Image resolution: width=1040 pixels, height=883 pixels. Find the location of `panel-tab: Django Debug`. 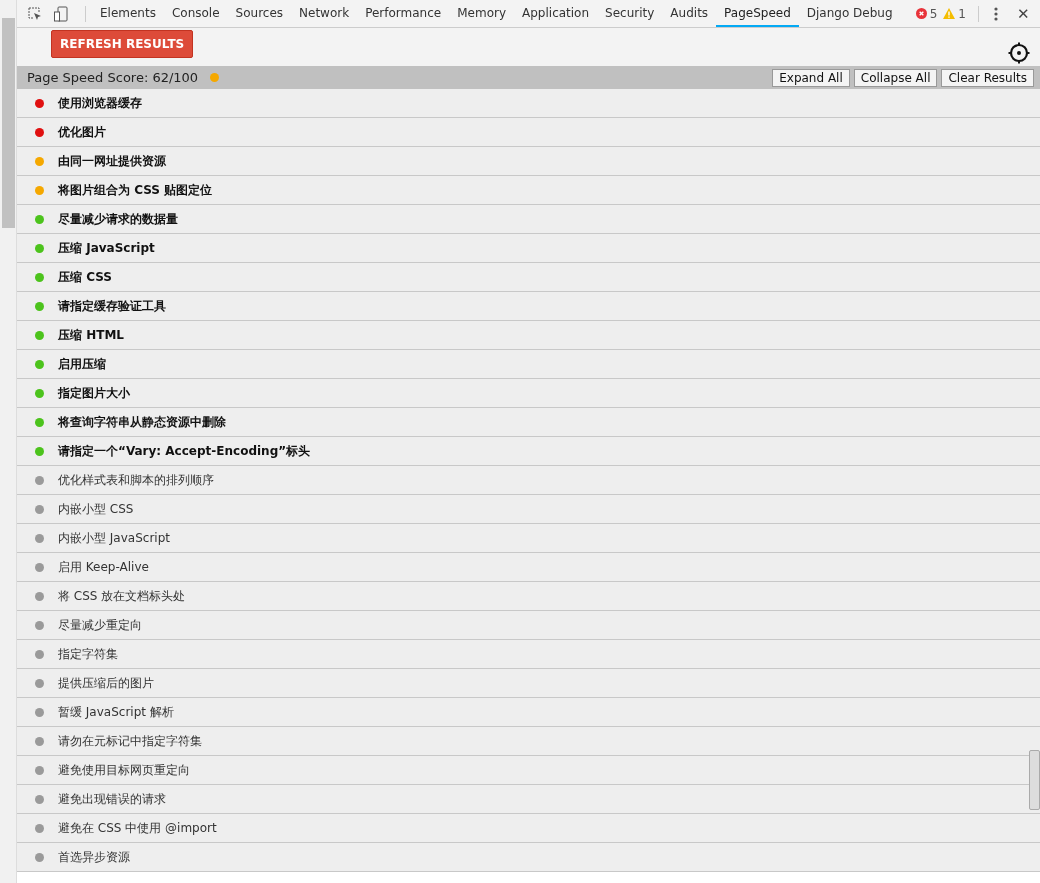

panel-tab: Django Debug is located at coordinates (849, 13).